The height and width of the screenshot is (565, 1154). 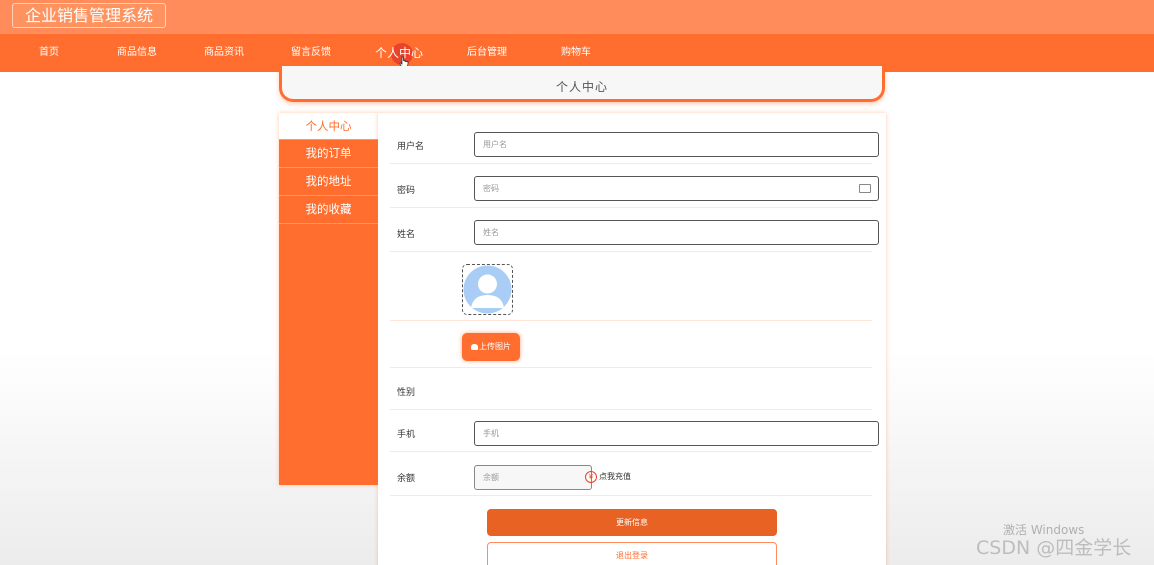 What do you see at coordinates (865, 188) in the screenshot?
I see `keyboard-icon` at bounding box center [865, 188].